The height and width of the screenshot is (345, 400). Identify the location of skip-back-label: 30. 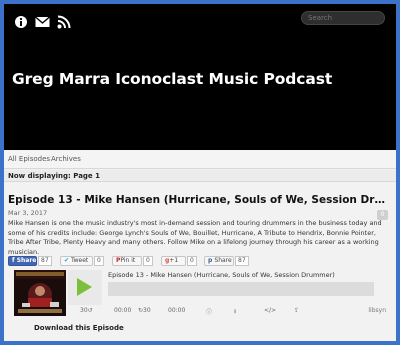
(84, 310).